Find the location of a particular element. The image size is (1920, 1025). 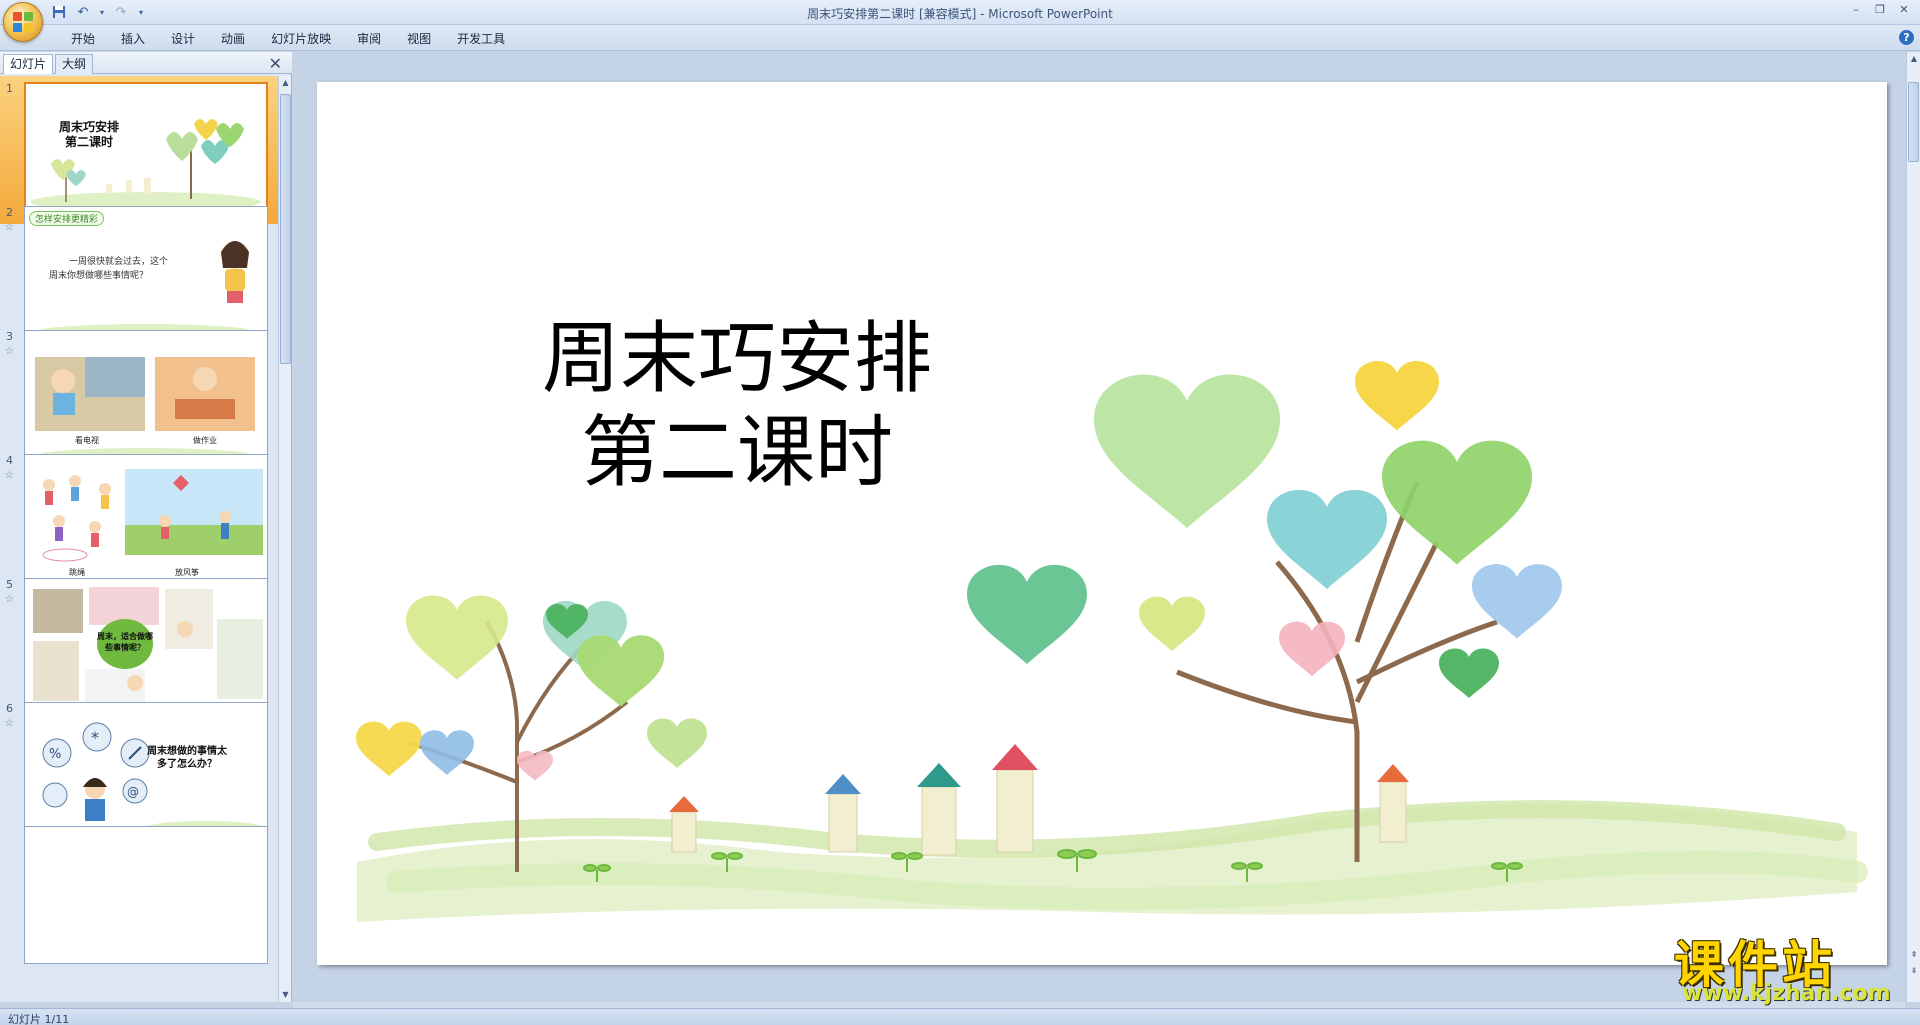

tab-view: 视图 is located at coordinates (419, 39).